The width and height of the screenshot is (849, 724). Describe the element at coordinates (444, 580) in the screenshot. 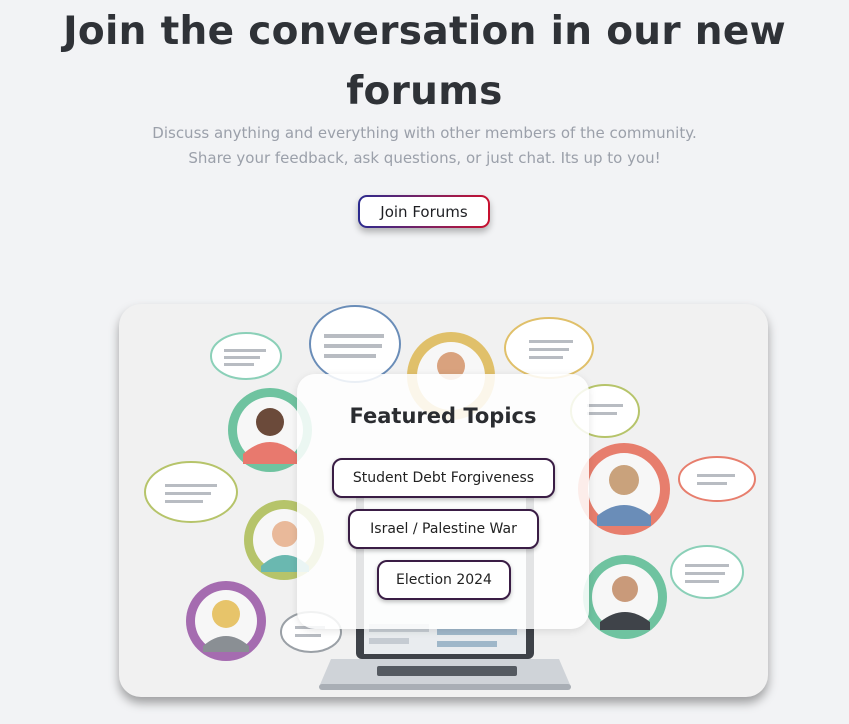

I see `topic-button-election-2024: Election 2024` at that location.